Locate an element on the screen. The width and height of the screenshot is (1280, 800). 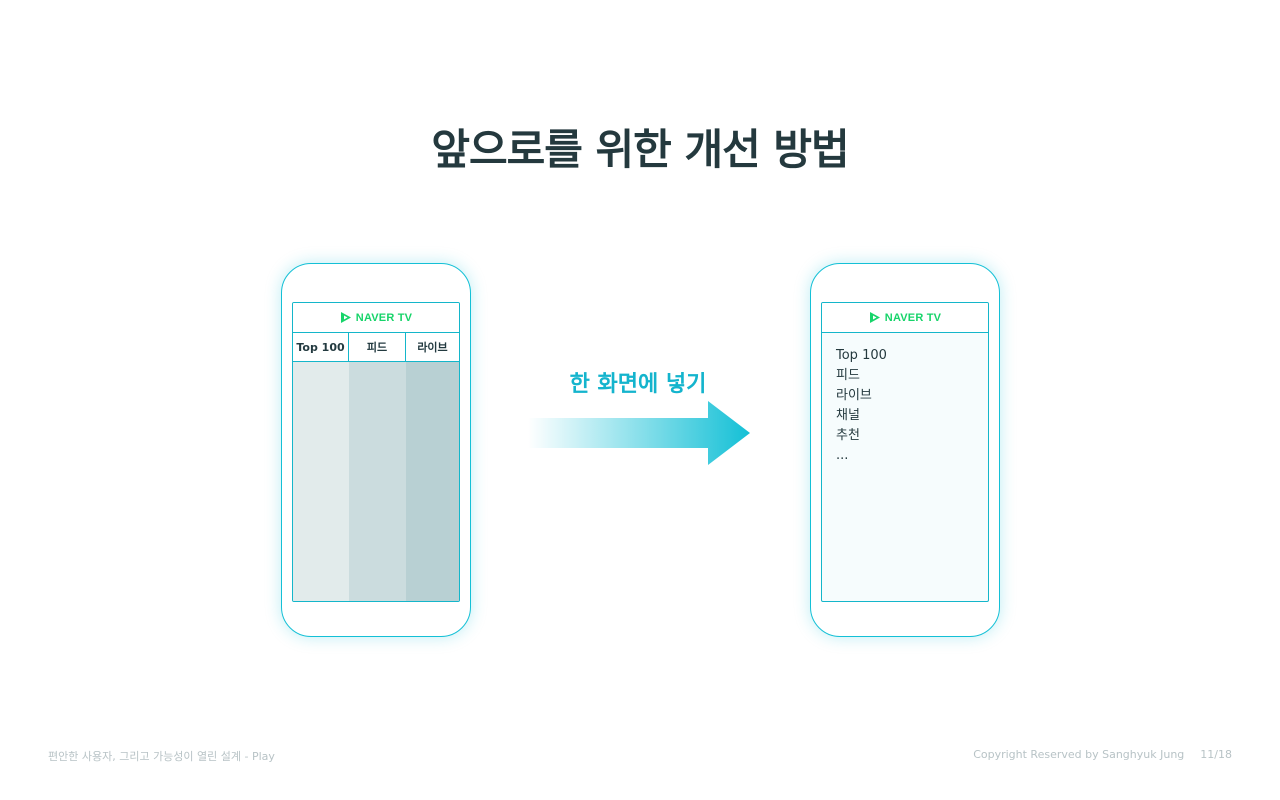
tab-columns is located at coordinates (376, 481).